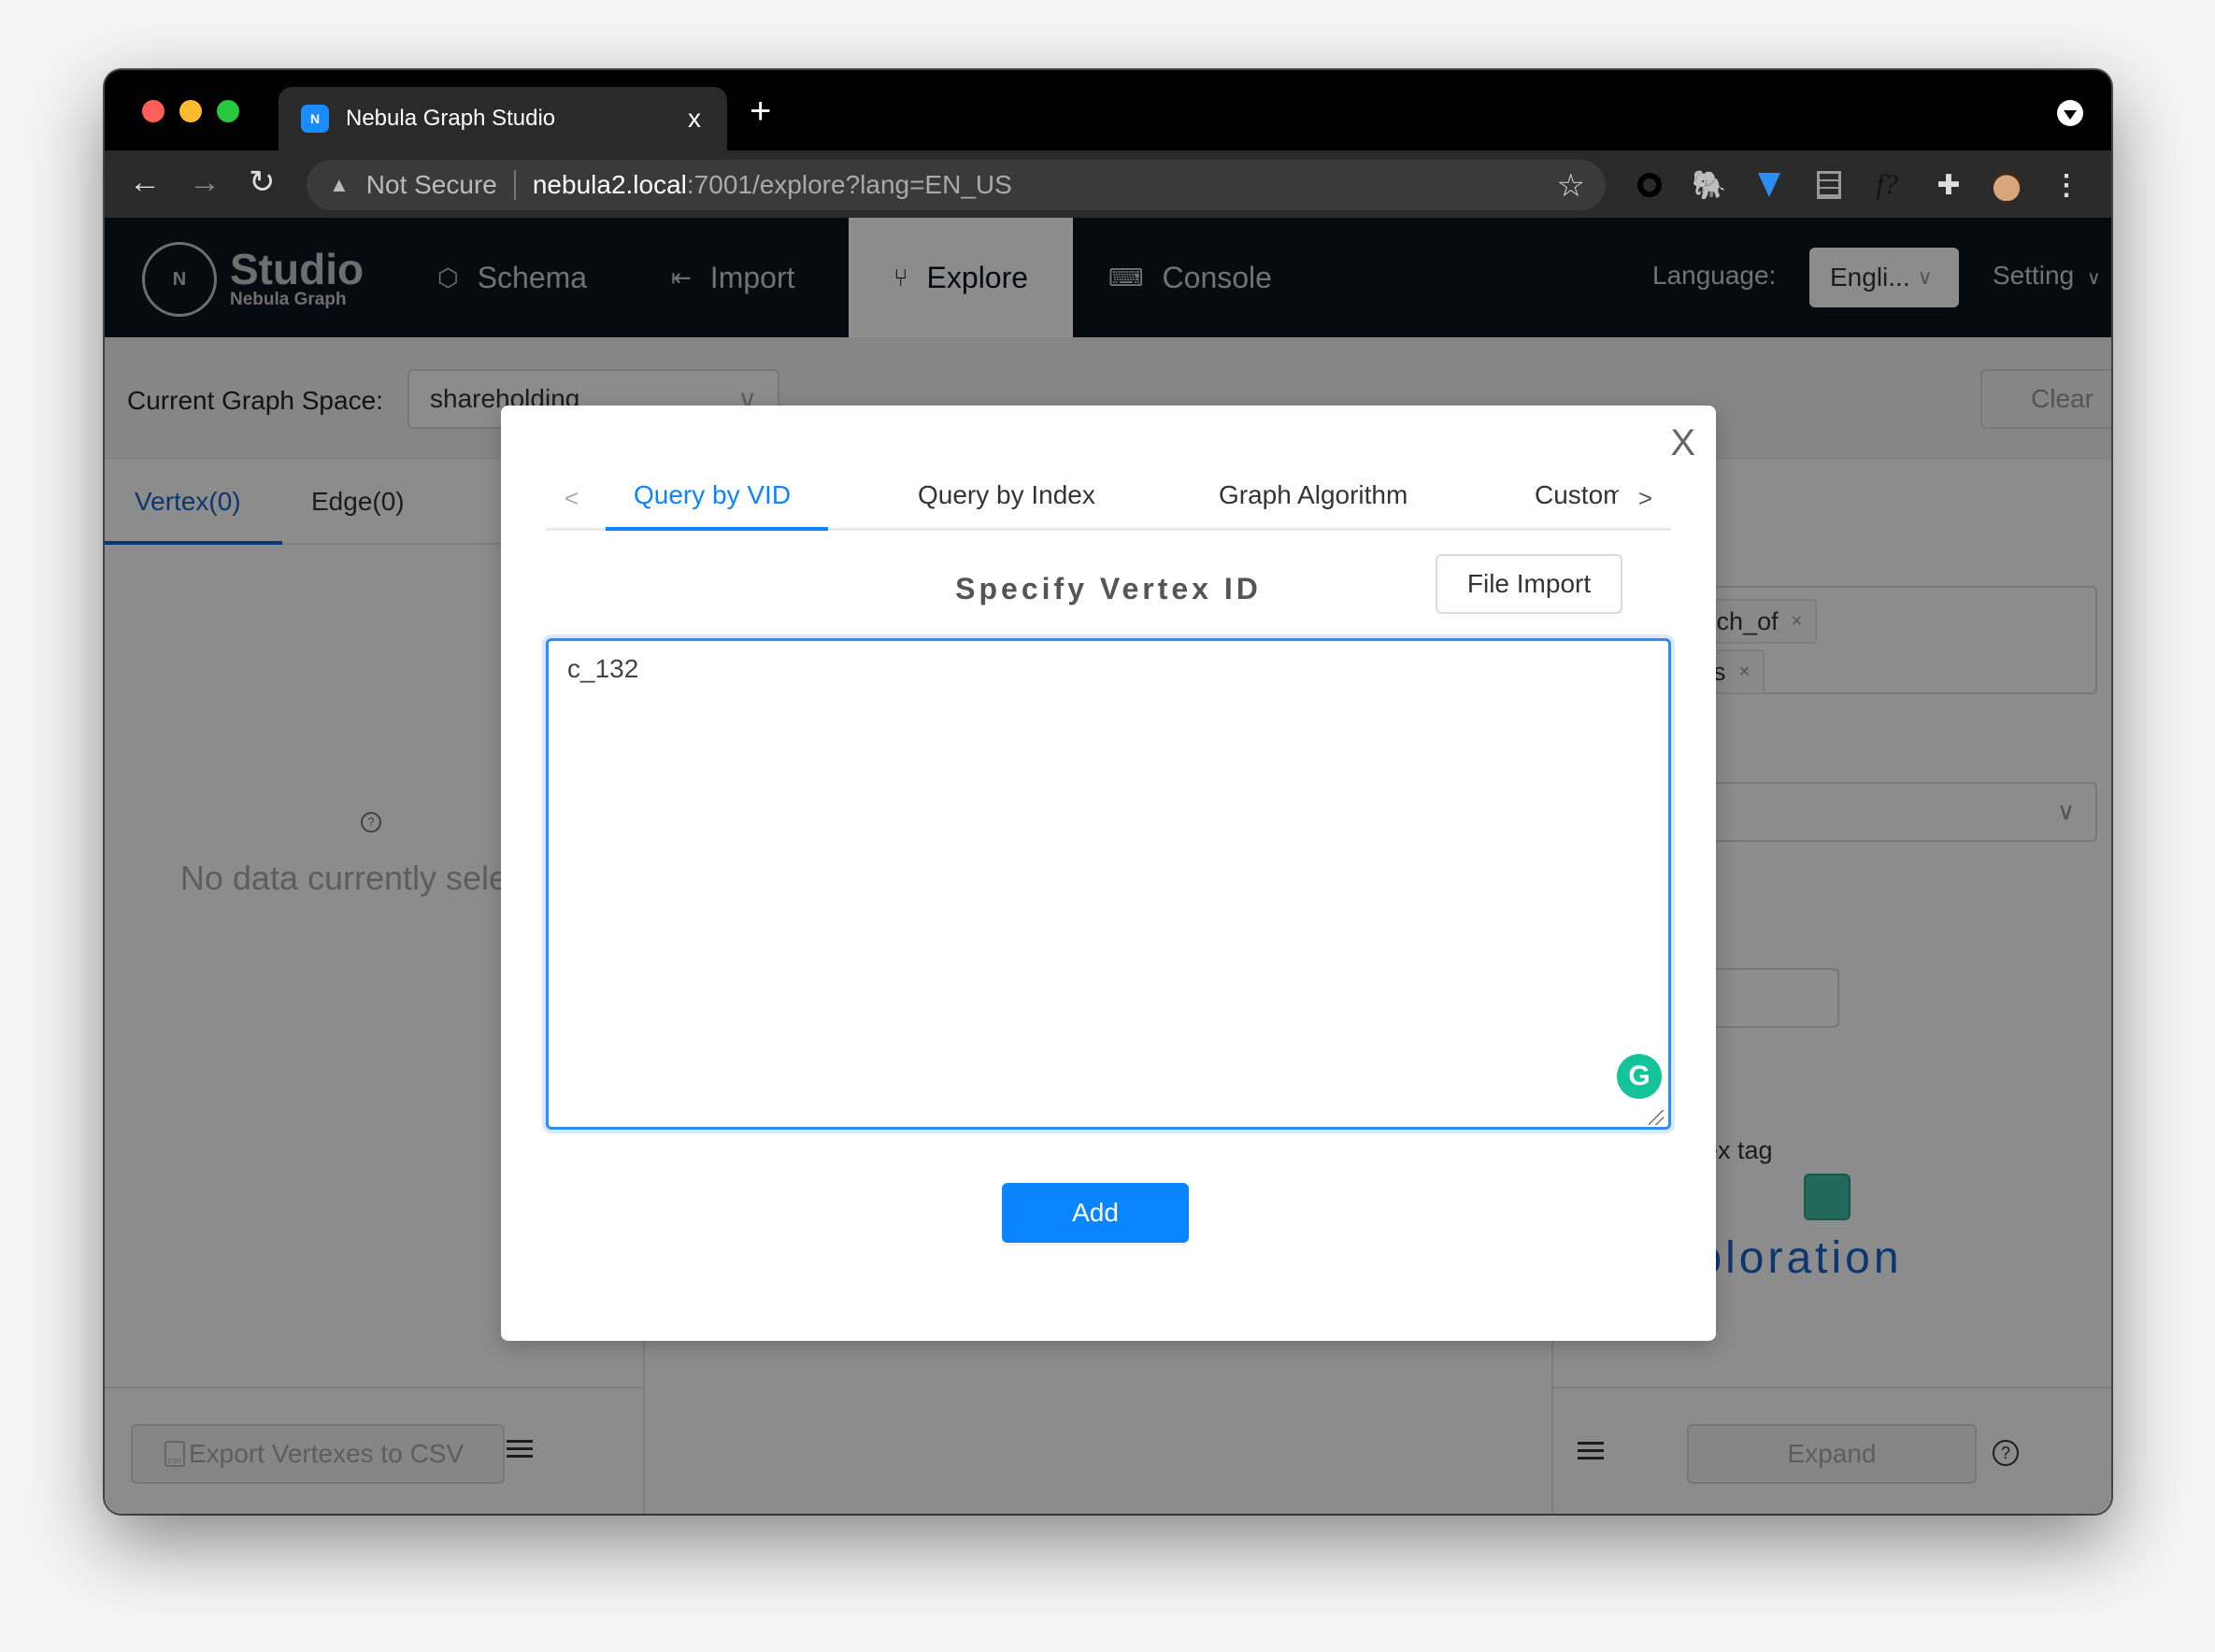  I want to click on gem-extension-icon, so click(1769, 185).